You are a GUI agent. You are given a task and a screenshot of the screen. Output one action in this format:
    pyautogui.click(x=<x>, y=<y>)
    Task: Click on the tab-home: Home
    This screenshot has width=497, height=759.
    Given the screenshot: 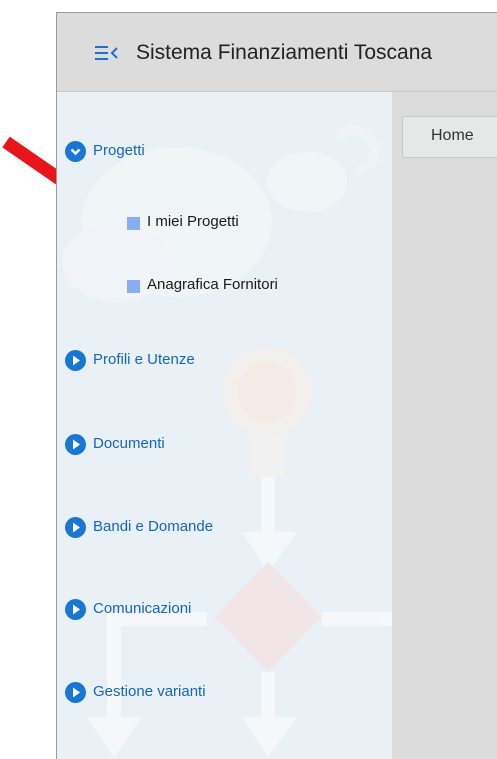 What is the action you would take?
    pyautogui.click(x=449, y=137)
    